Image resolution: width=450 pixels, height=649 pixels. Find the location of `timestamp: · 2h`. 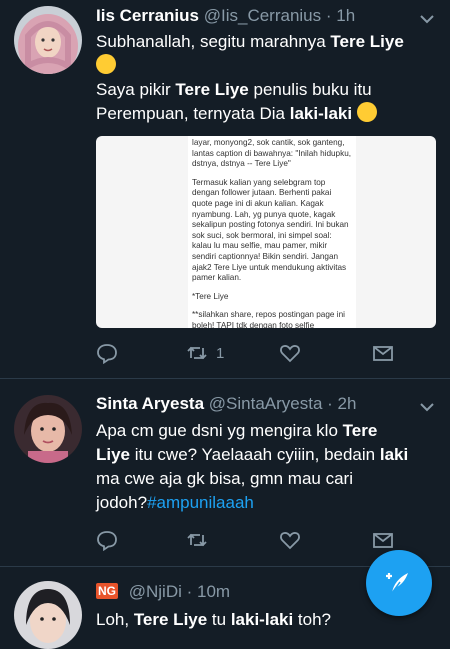

timestamp: · 2h is located at coordinates (341, 403).